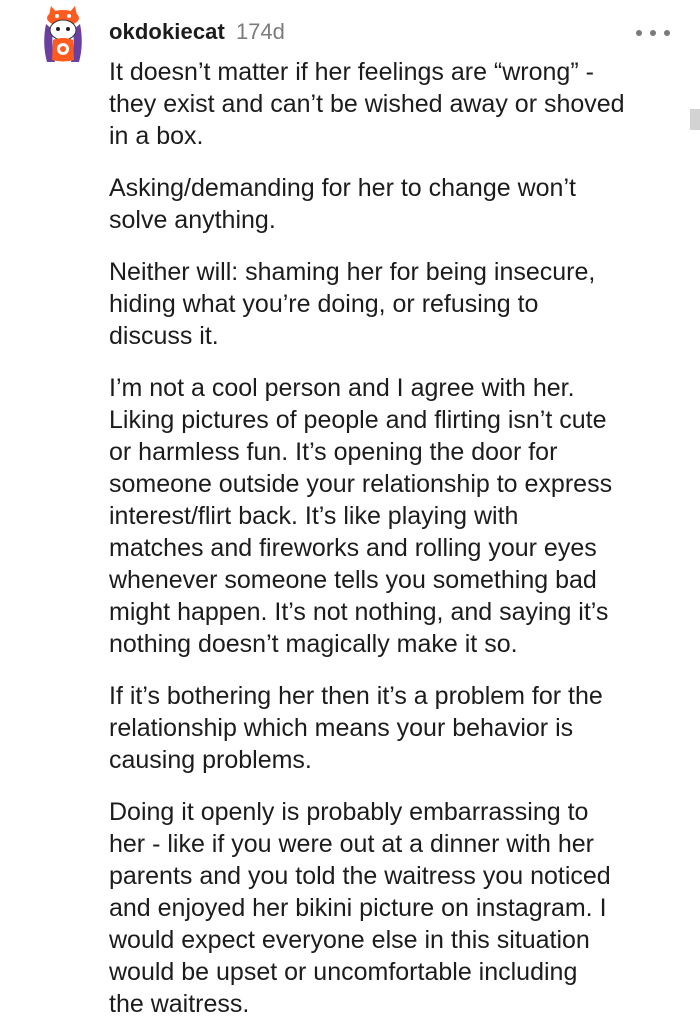 The image size is (700, 1031). What do you see at coordinates (167, 32) in the screenshot?
I see `author-username: okdokiecat` at bounding box center [167, 32].